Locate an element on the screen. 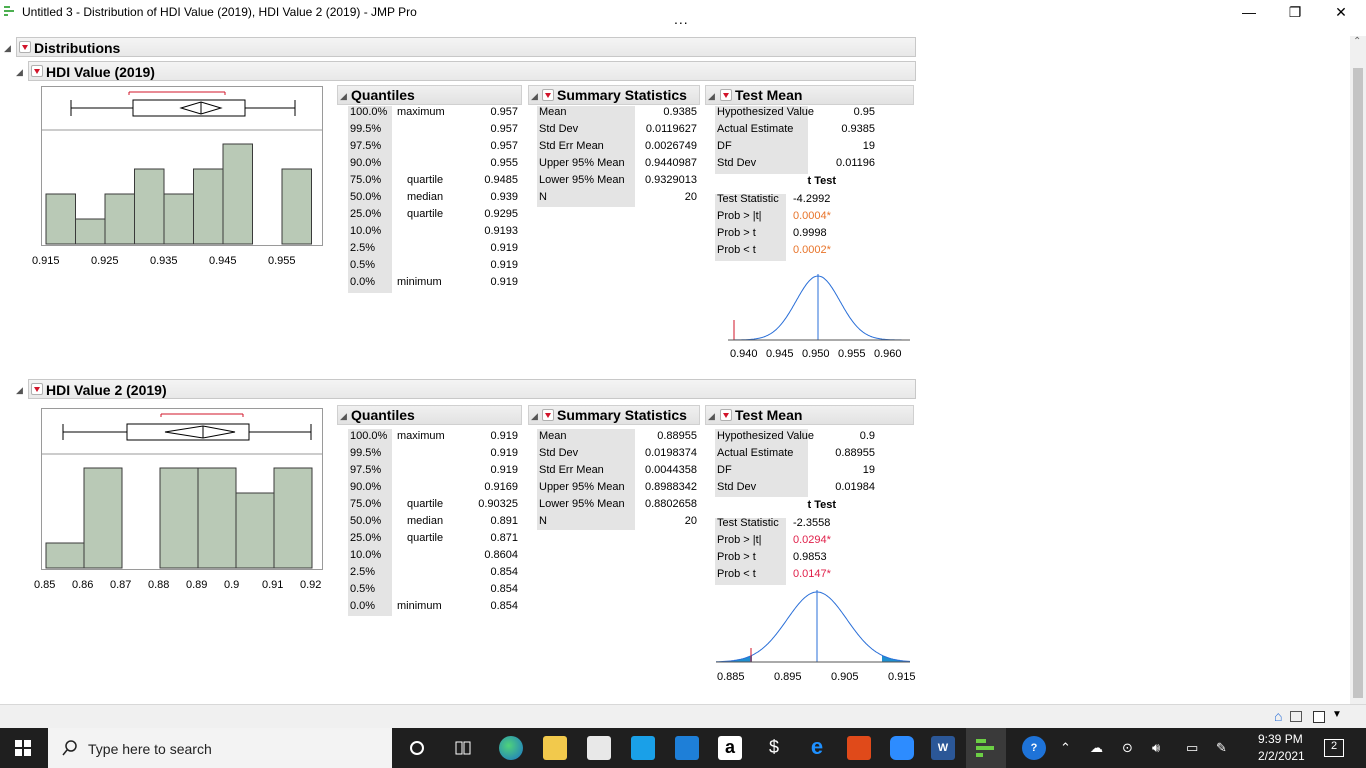 The width and height of the screenshot is (1366, 768). clock-date: 2/2/2021 is located at coordinates (1281, 756).